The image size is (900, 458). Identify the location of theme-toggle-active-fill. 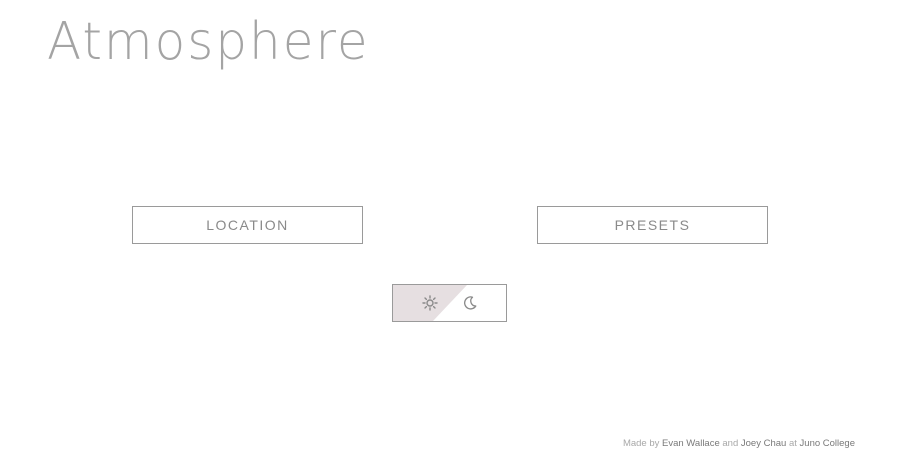
(430, 303).